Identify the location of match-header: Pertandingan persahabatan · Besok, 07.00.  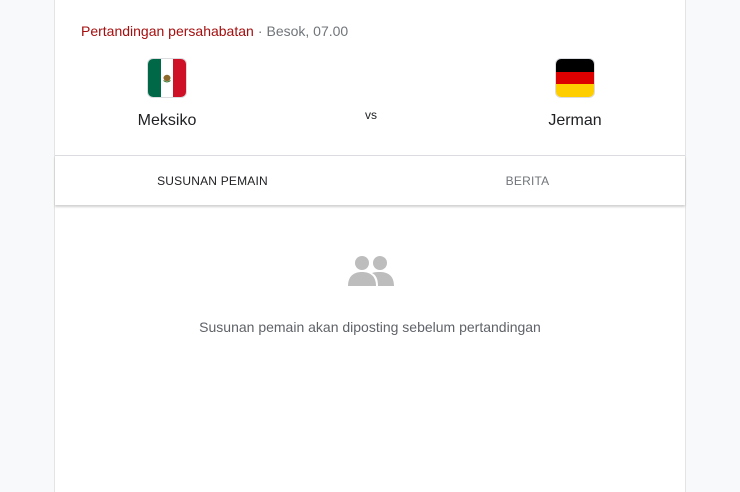
(214, 31).